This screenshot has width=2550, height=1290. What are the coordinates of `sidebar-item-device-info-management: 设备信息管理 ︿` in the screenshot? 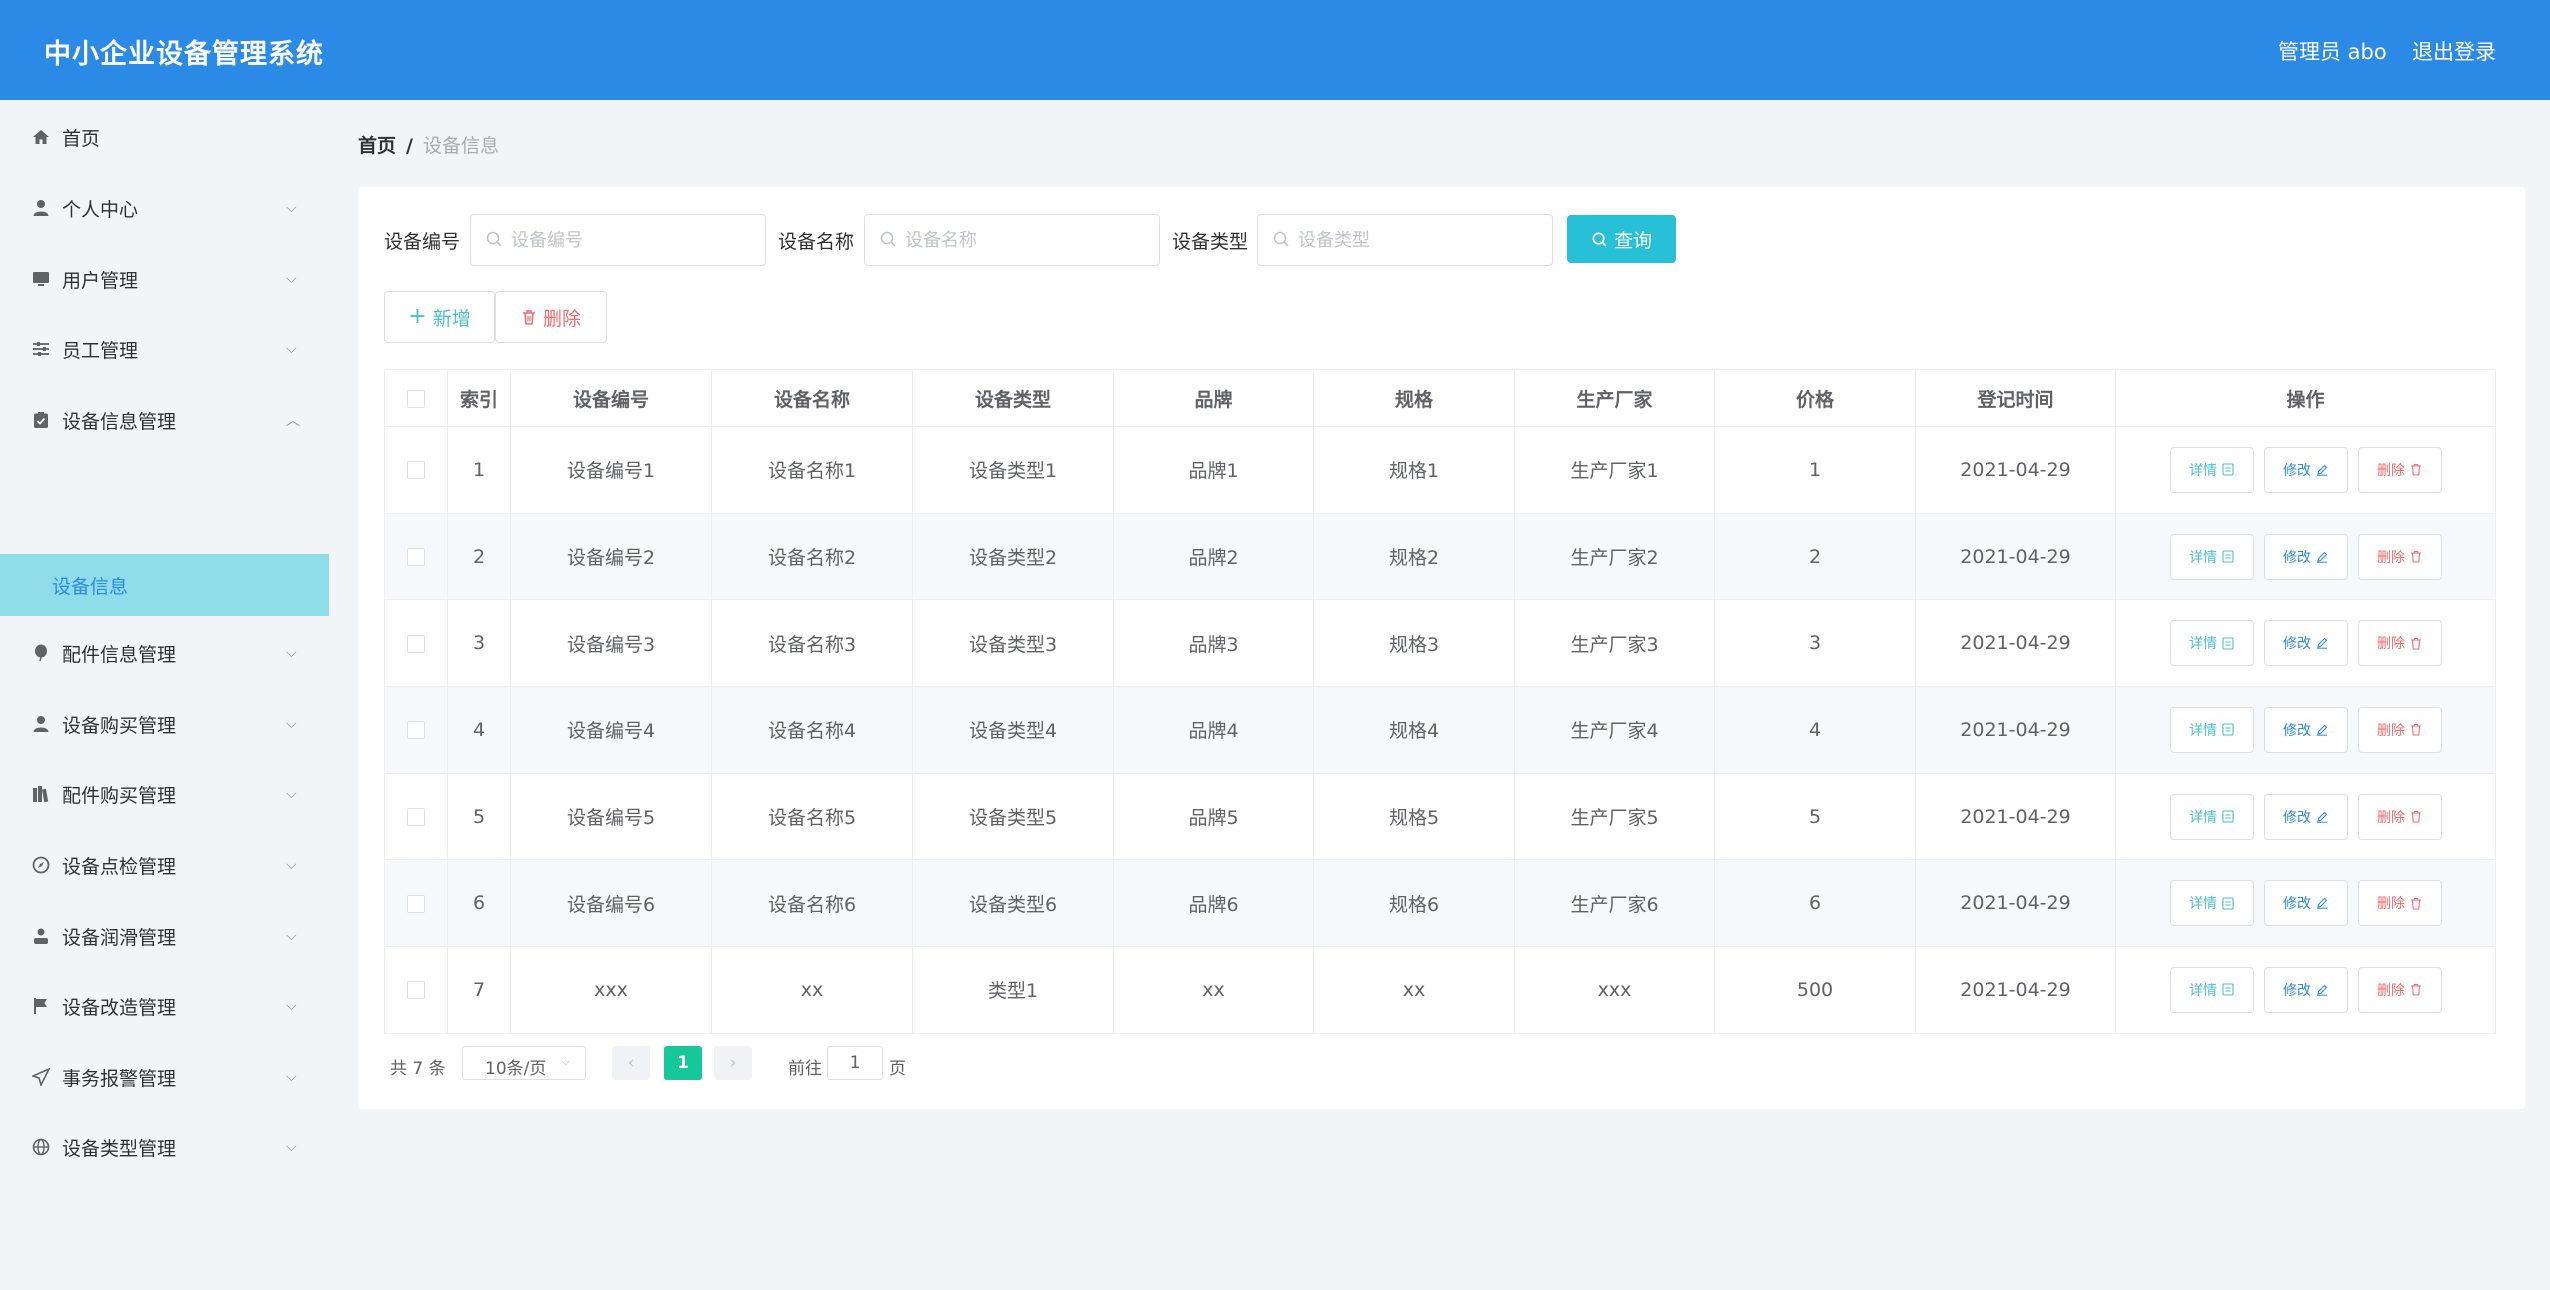 It's located at (164, 420).